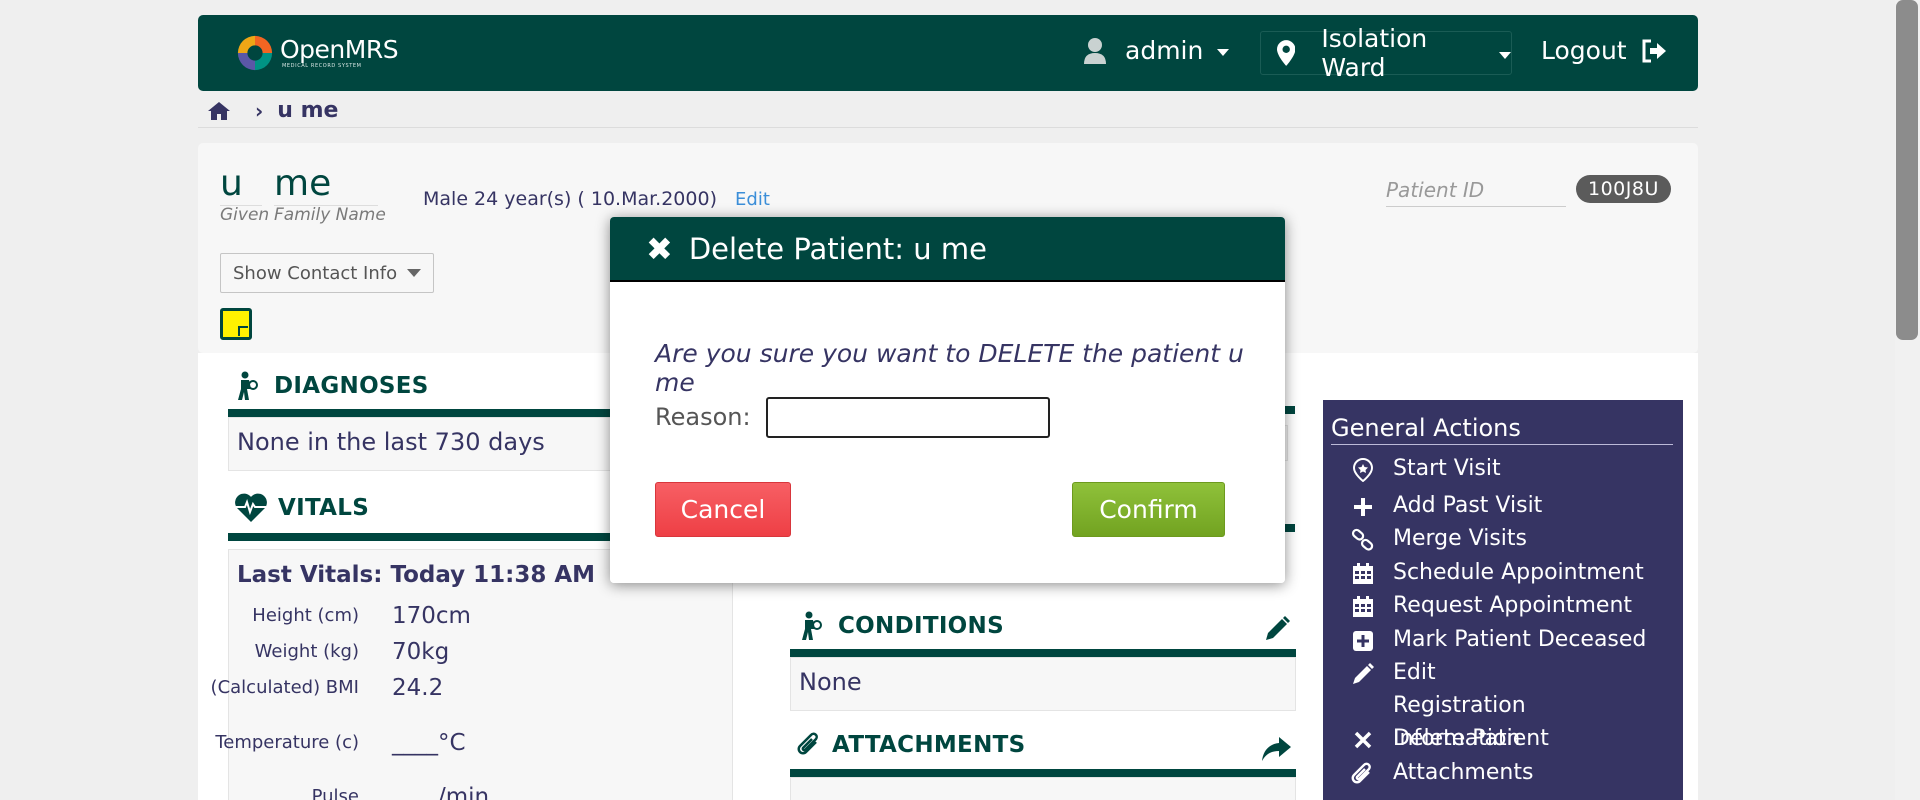  What do you see at coordinates (326, 184) in the screenshot?
I see `family-name: me` at bounding box center [326, 184].